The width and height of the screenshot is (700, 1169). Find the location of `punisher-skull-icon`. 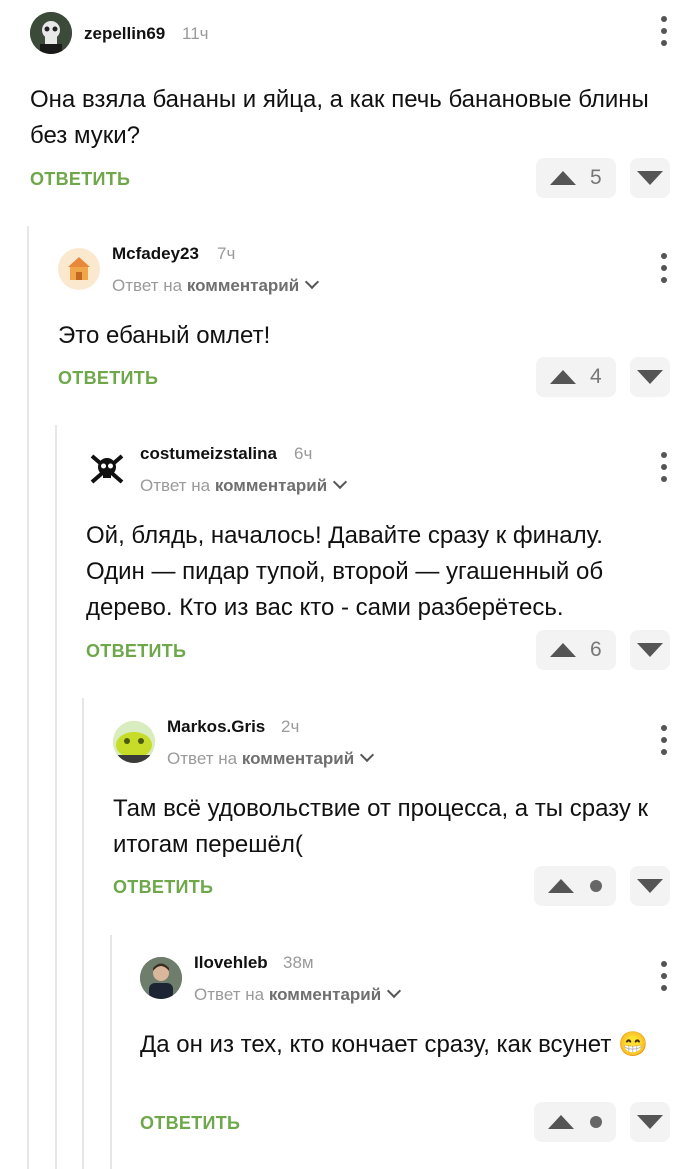

punisher-skull-icon is located at coordinates (51, 33).